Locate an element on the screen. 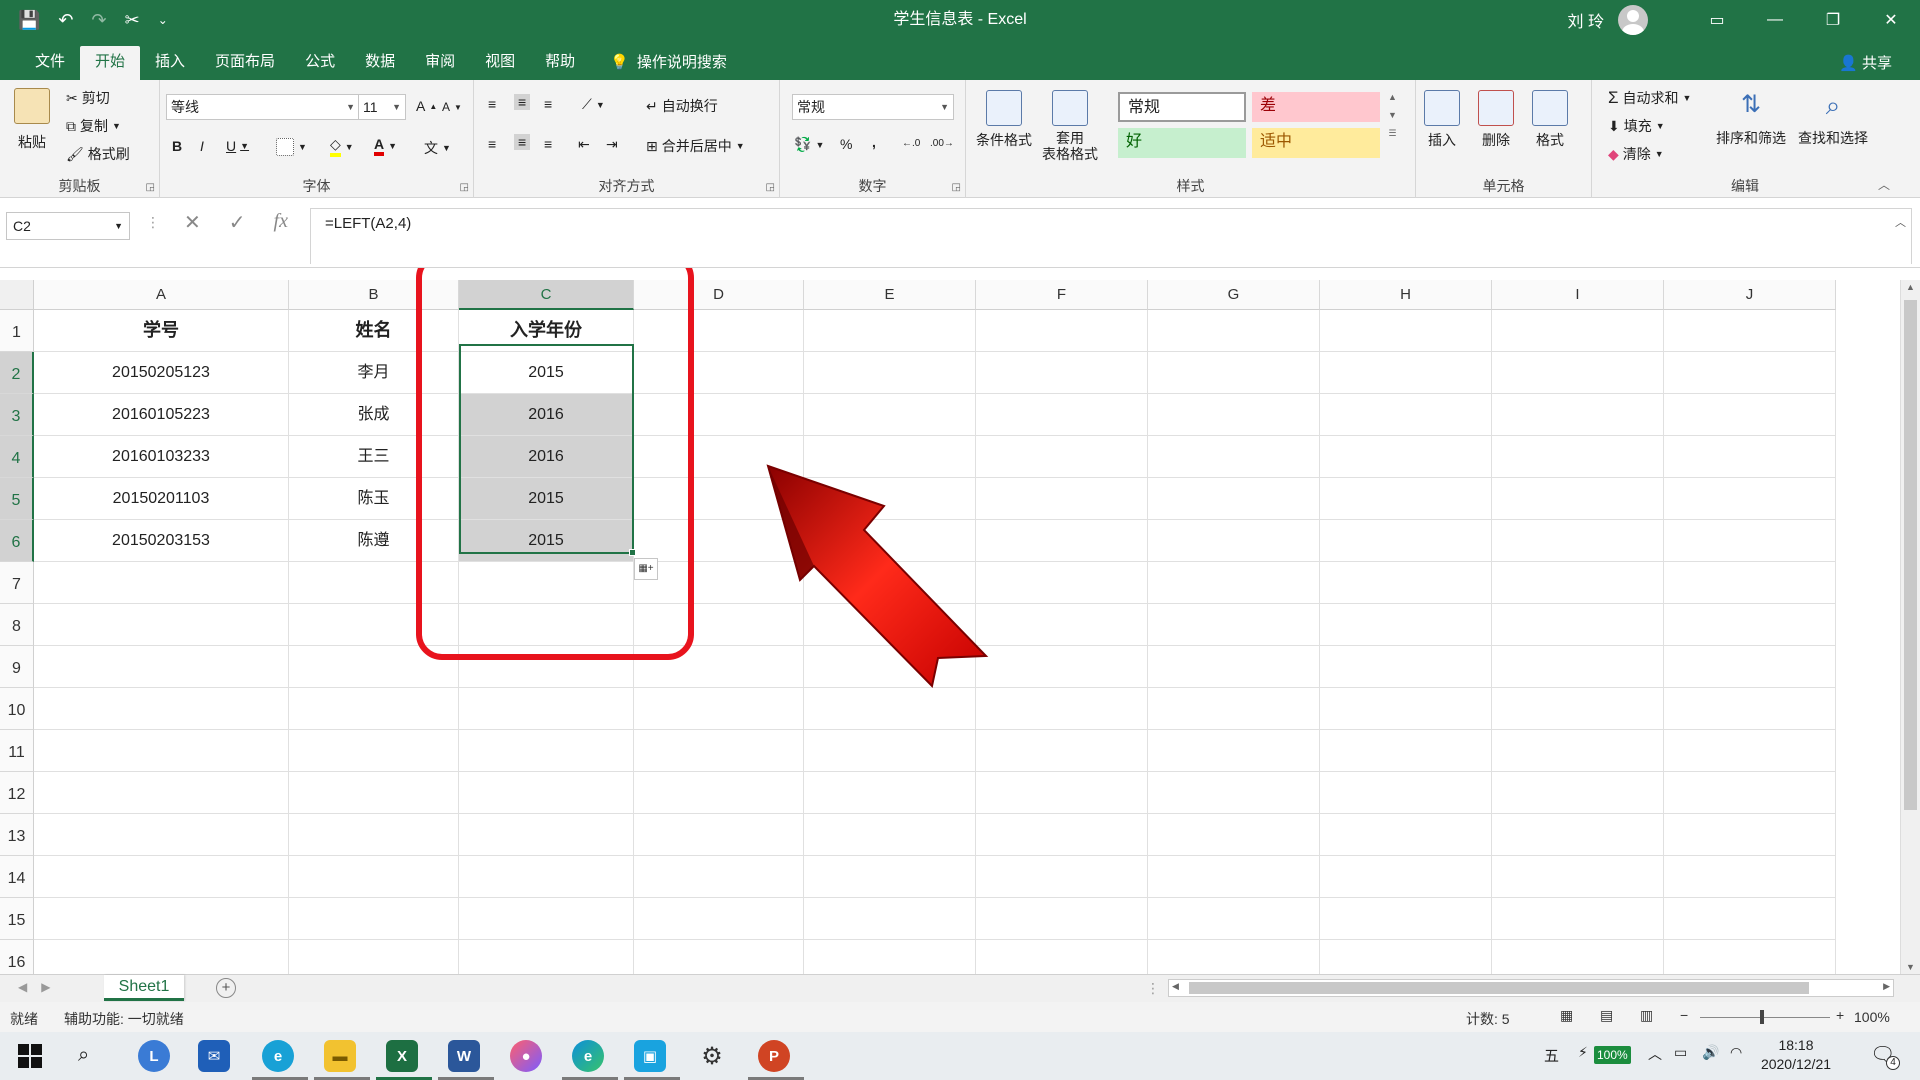  cell-h9 is located at coordinates (1406, 667).